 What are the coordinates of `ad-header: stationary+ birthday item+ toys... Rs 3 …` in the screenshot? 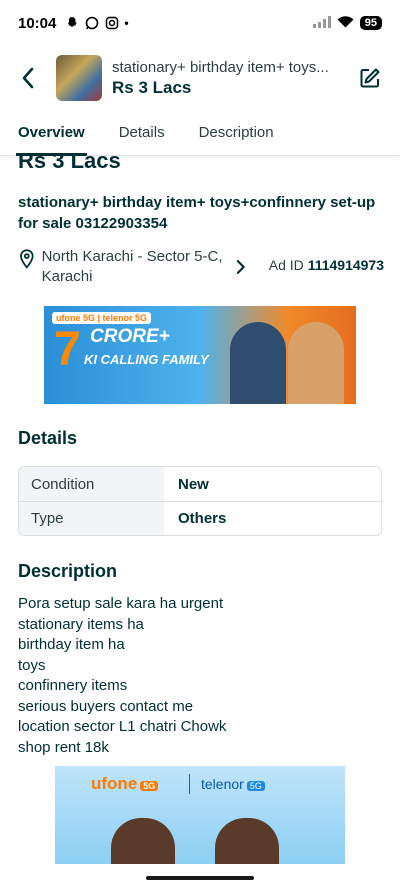 It's located at (200, 78).